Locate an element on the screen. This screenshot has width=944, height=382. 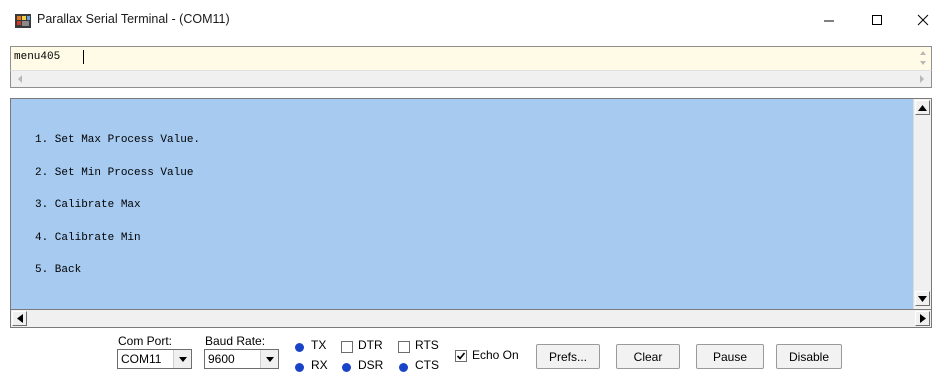
scroll-right-button is located at coordinates (922, 318).